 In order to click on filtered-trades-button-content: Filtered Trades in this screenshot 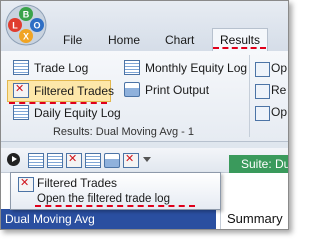, I will do `click(64, 90)`.